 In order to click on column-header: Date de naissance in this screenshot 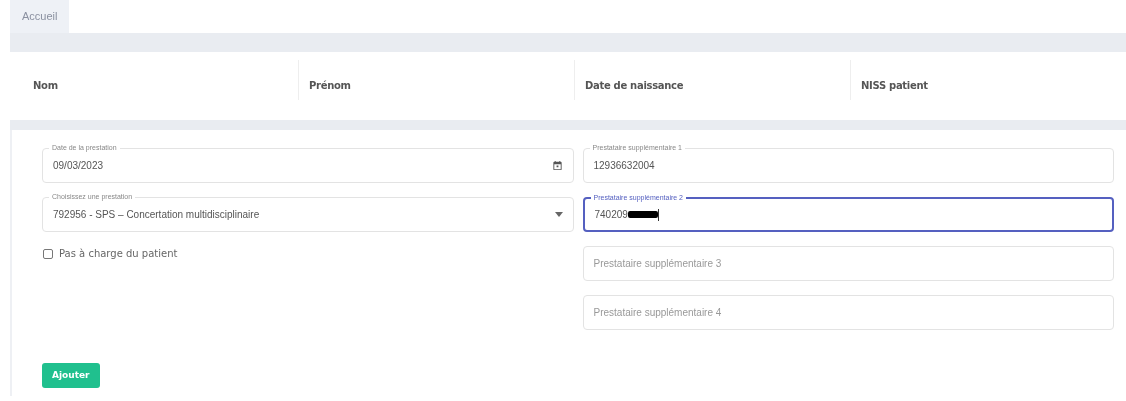, I will do `click(634, 85)`.